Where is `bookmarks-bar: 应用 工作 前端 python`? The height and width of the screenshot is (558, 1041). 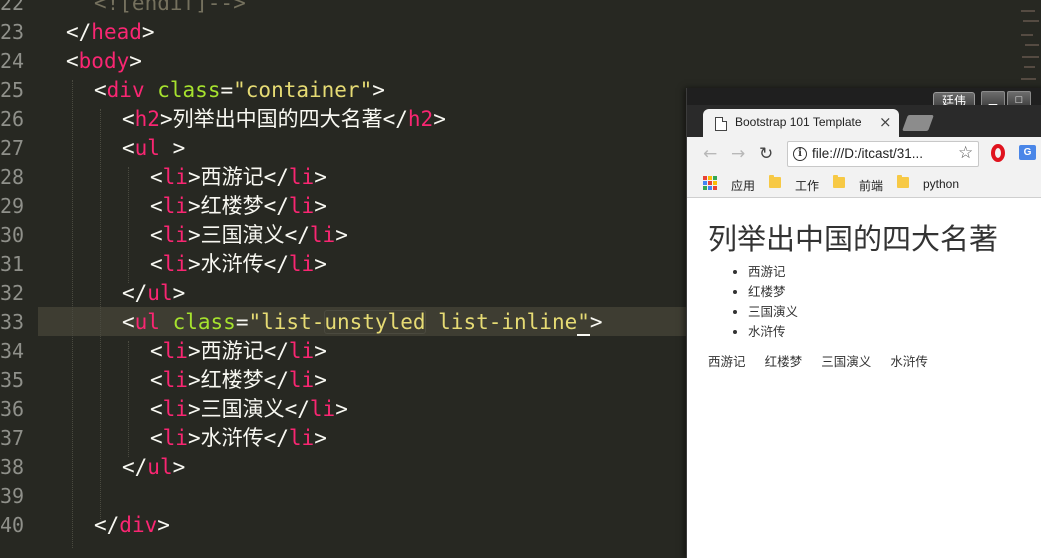
bookmarks-bar: 应用 工作 前端 python is located at coordinates (864, 184).